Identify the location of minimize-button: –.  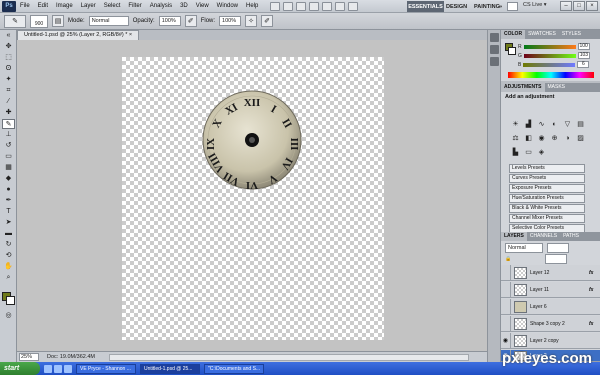
(566, 6).